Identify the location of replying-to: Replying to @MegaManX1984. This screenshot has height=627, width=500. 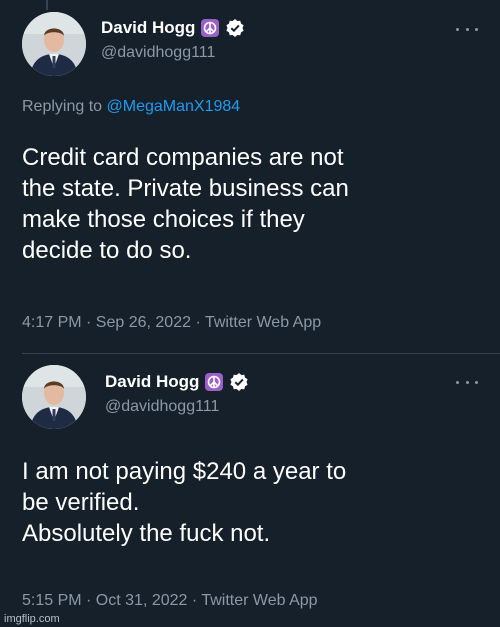
(131, 107).